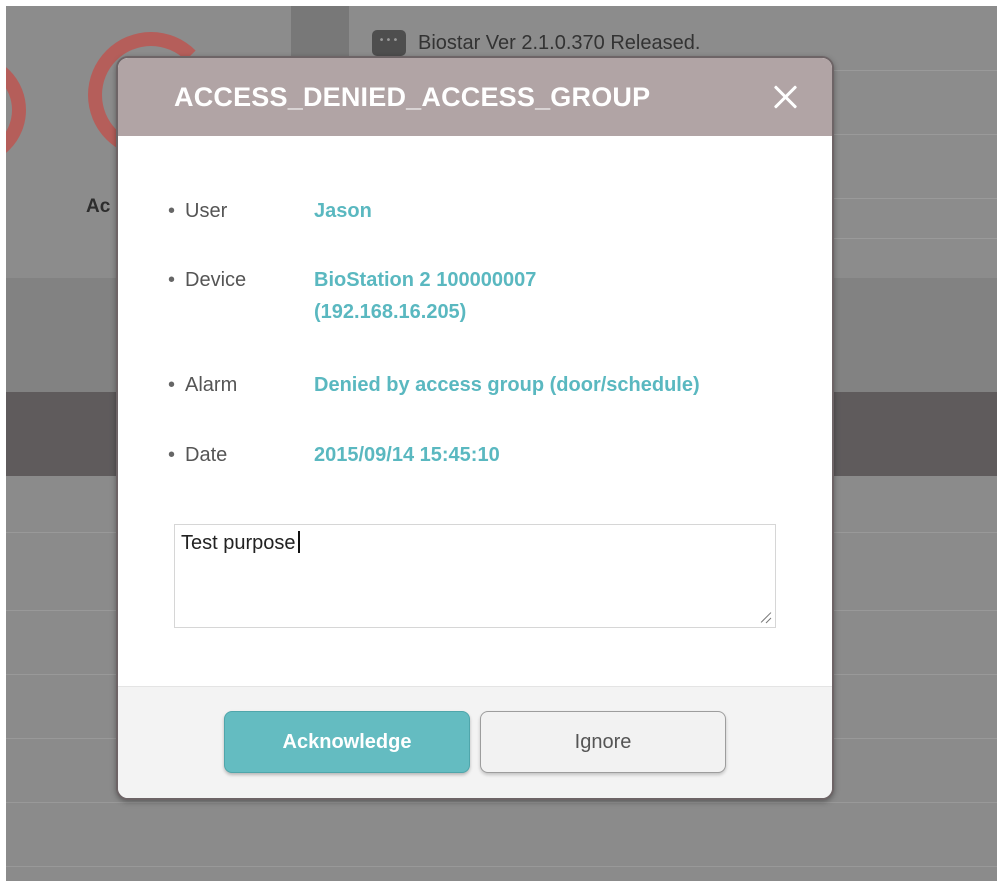 This screenshot has height=881, width=997. What do you see at coordinates (347, 742) in the screenshot?
I see `acknowledge-button: Acknowledge` at bounding box center [347, 742].